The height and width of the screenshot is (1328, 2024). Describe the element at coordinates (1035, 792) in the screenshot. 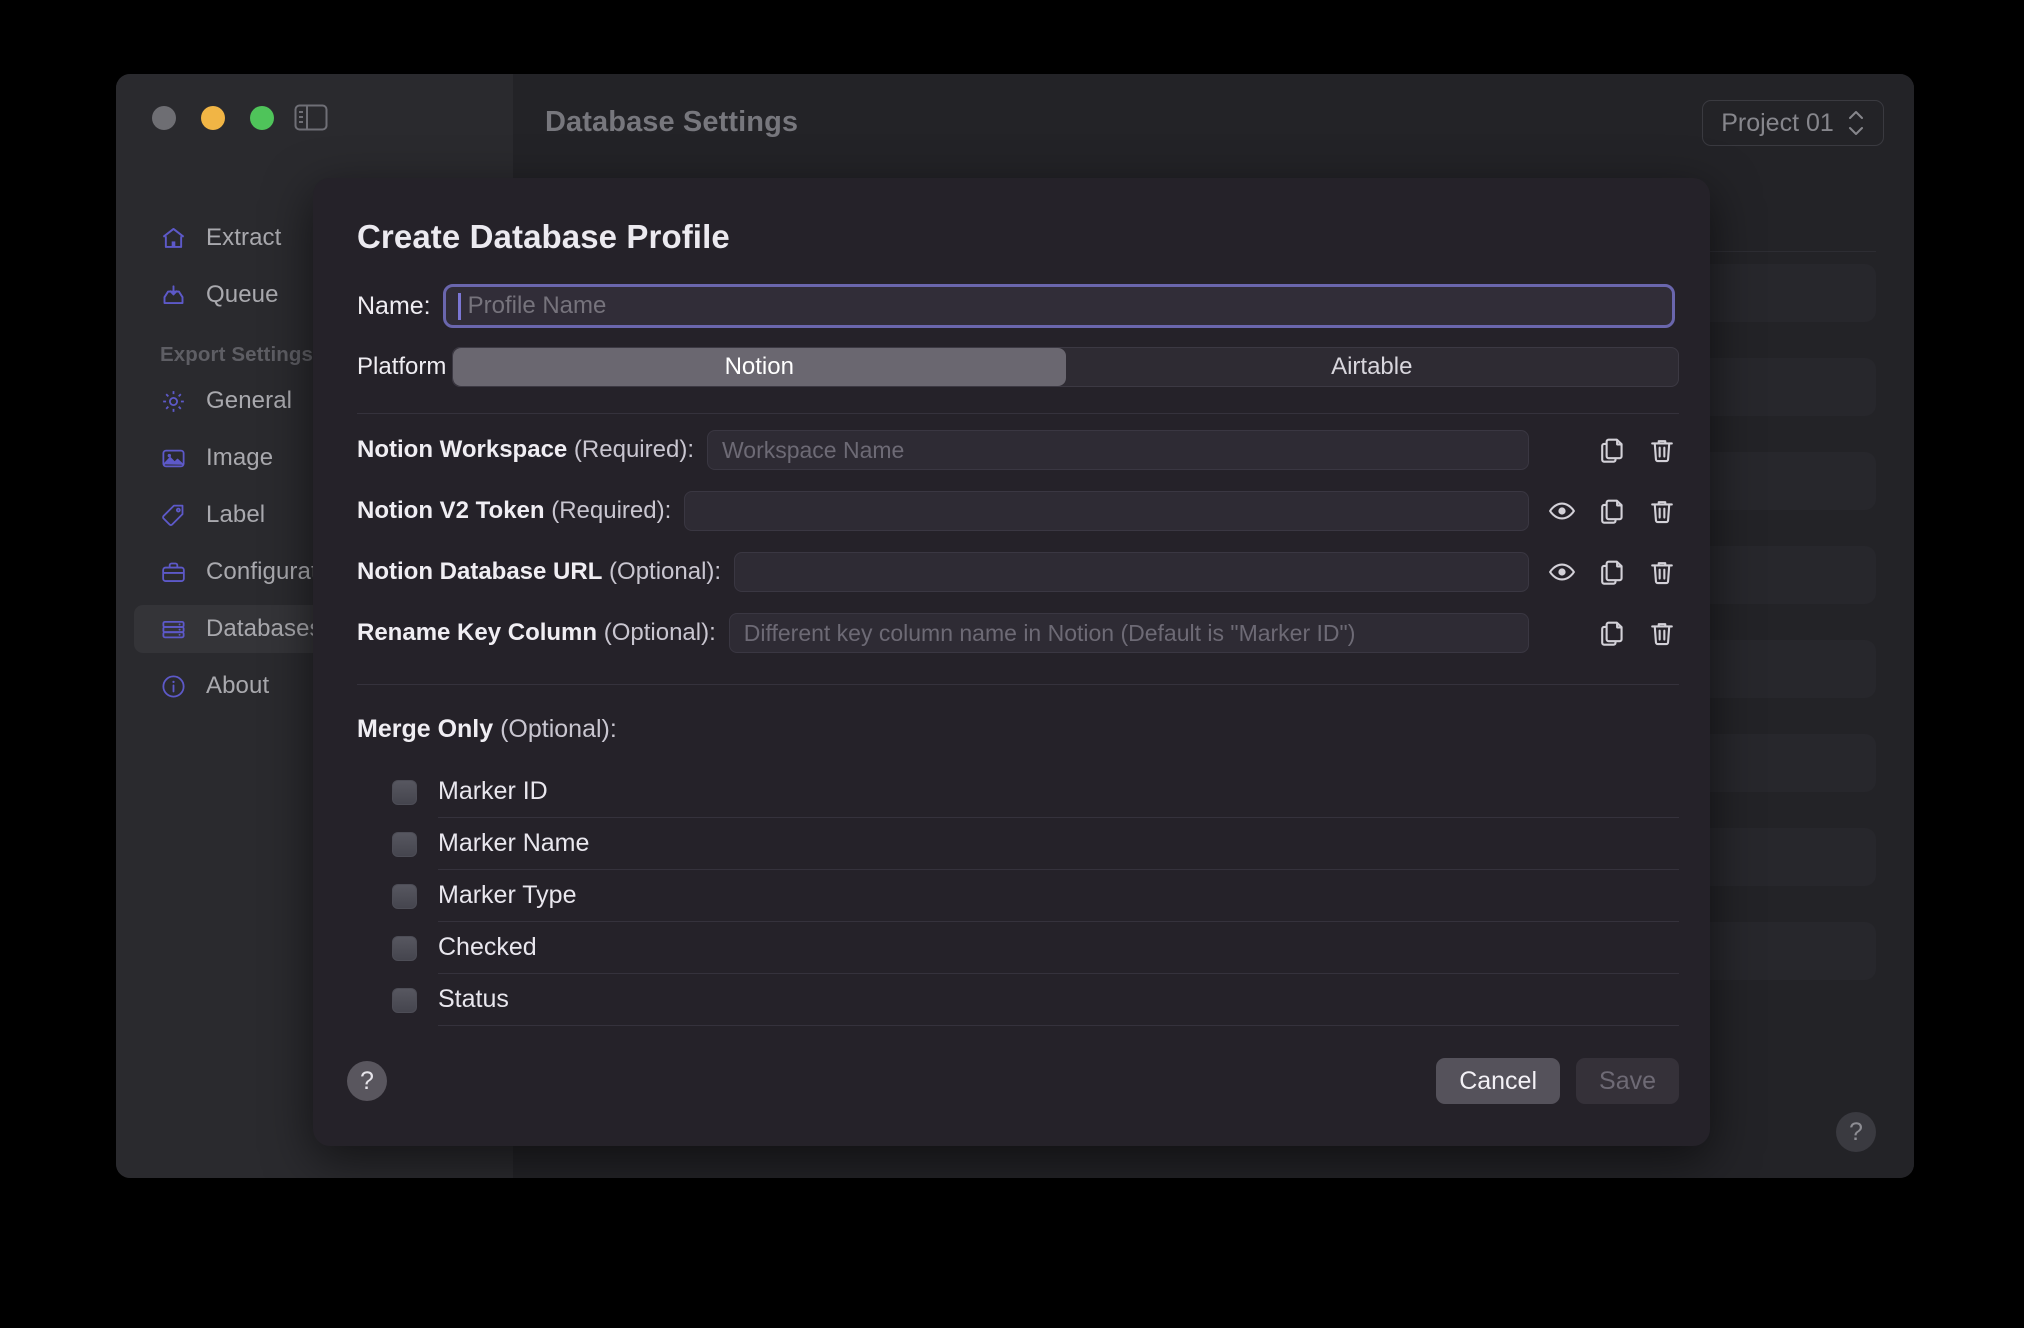

I see `merge-list-item: Marker ID` at that location.